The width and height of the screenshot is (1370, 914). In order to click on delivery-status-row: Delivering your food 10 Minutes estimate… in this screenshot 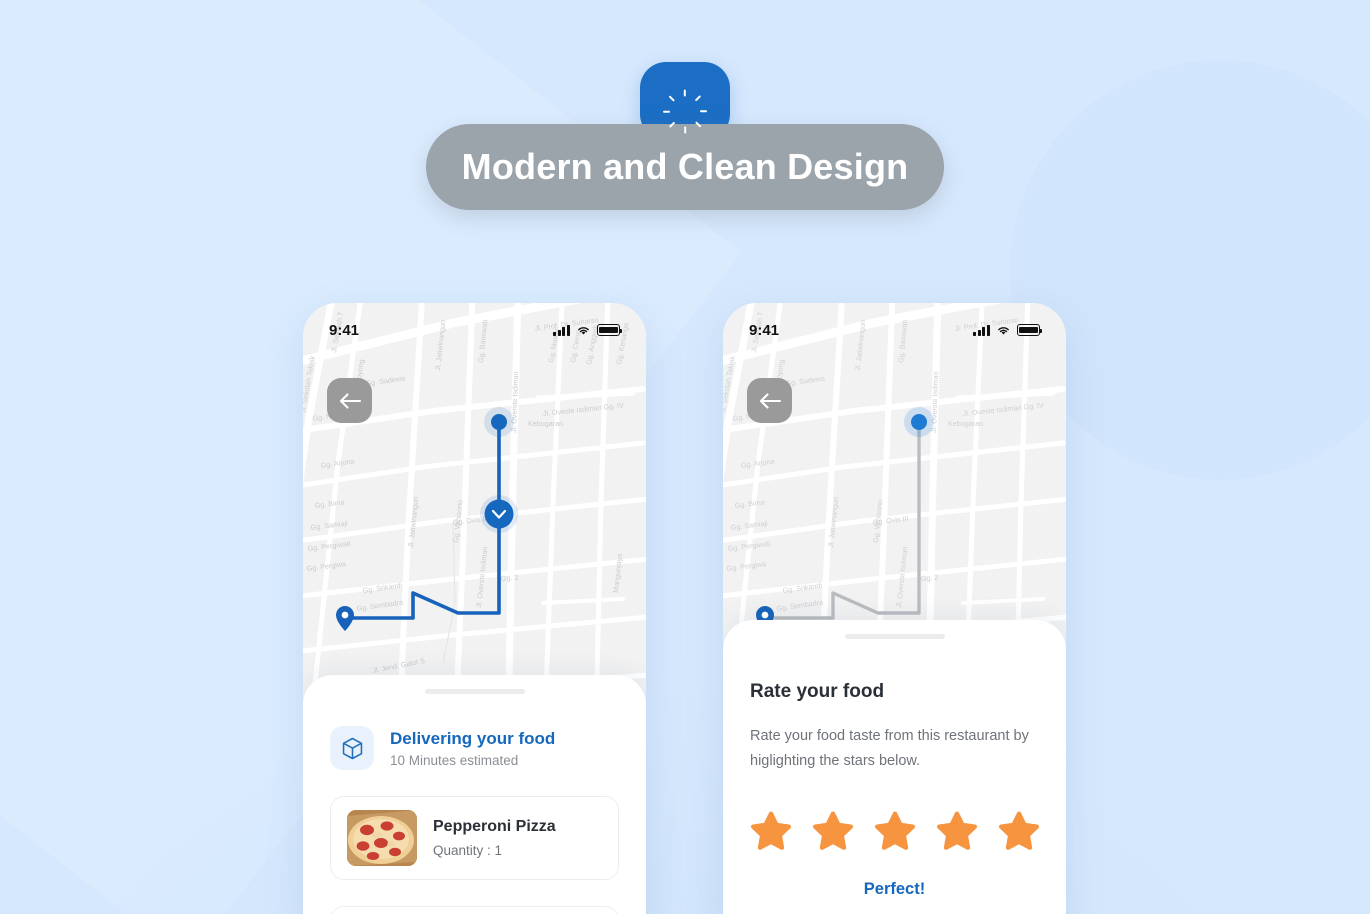, I will do `click(474, 732)`.